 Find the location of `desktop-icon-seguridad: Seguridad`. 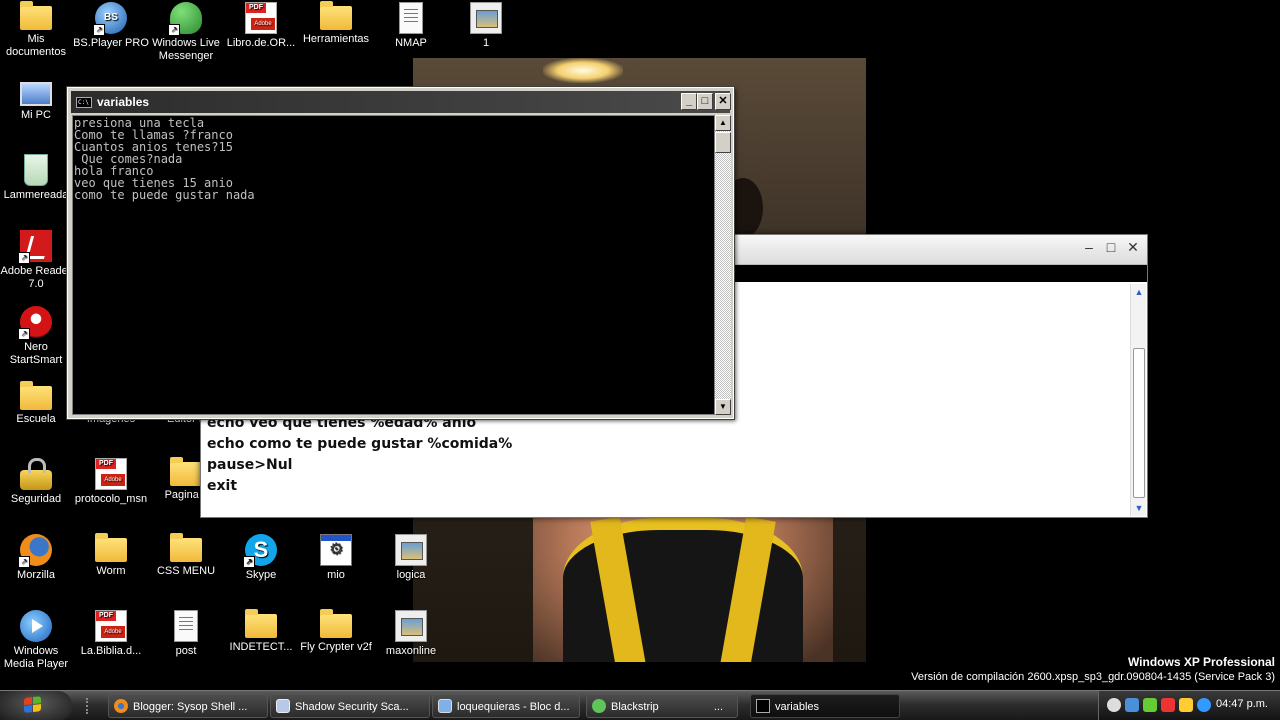

desktop-icon-seguridad: Seguridad is located at coordinates (37, 482).